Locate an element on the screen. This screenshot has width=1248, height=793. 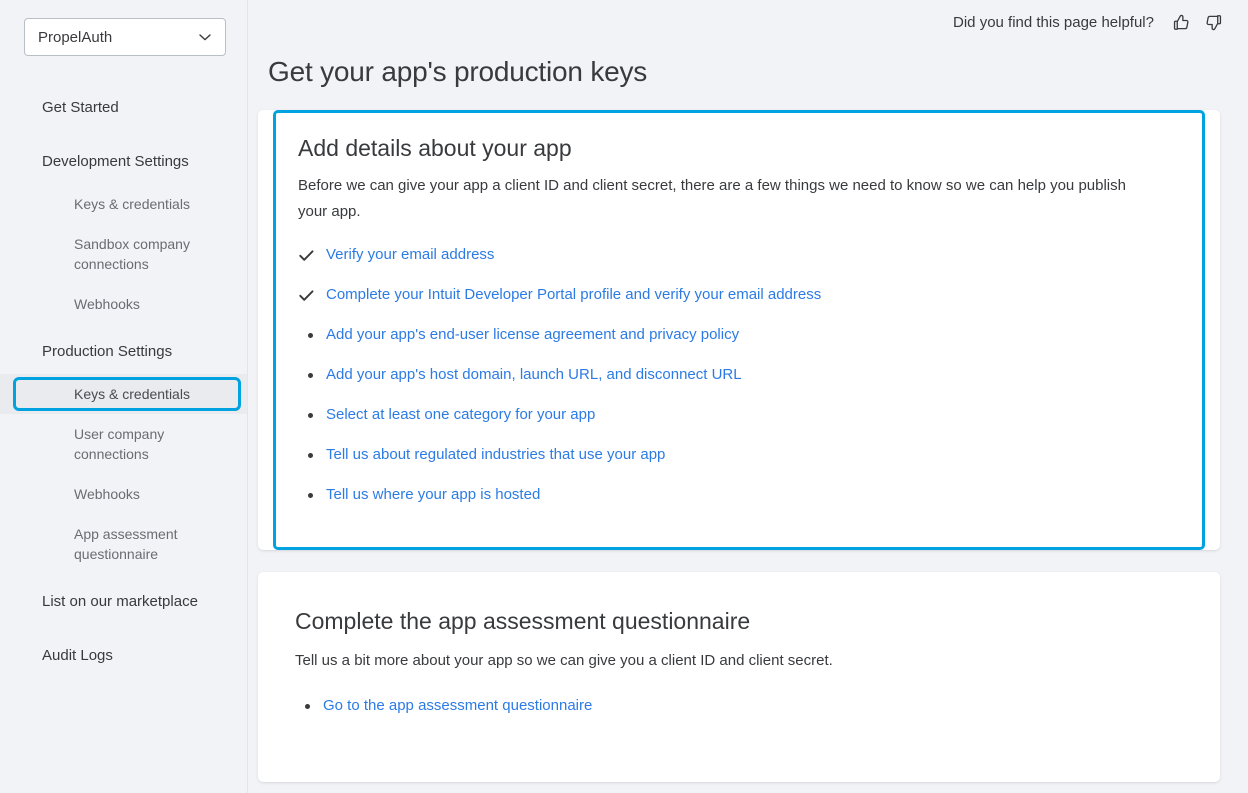
sidebar-item-dev-keys-credentials: Keys & credentials is located at coordinates (123, 204).